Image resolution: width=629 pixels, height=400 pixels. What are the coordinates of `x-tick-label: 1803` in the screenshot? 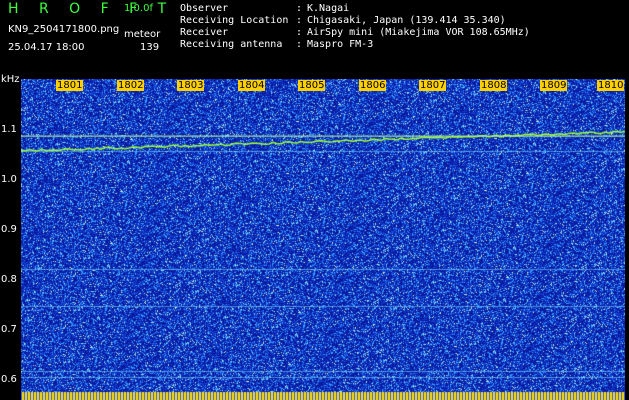 It's located at (191, 85).